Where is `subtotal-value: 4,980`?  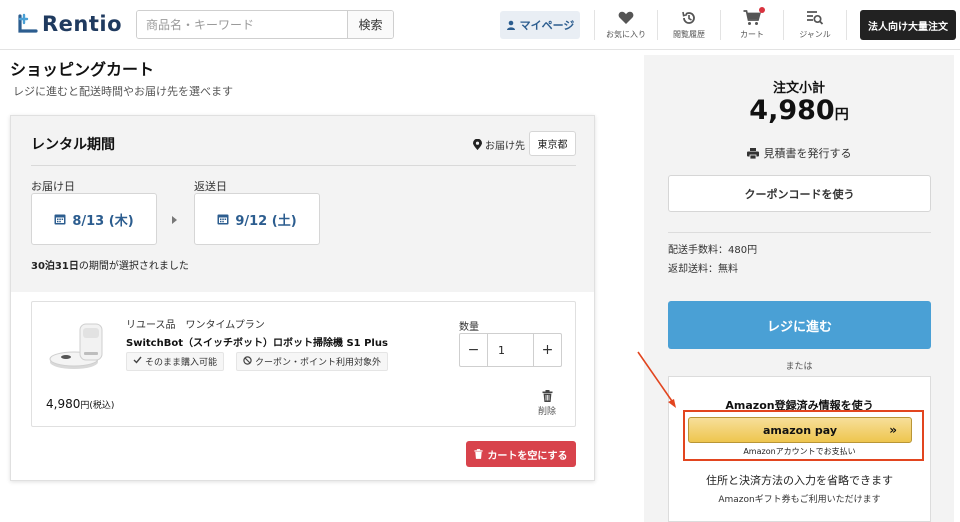
subtotal-value: 4,980 is located at coordinates (792, 110).